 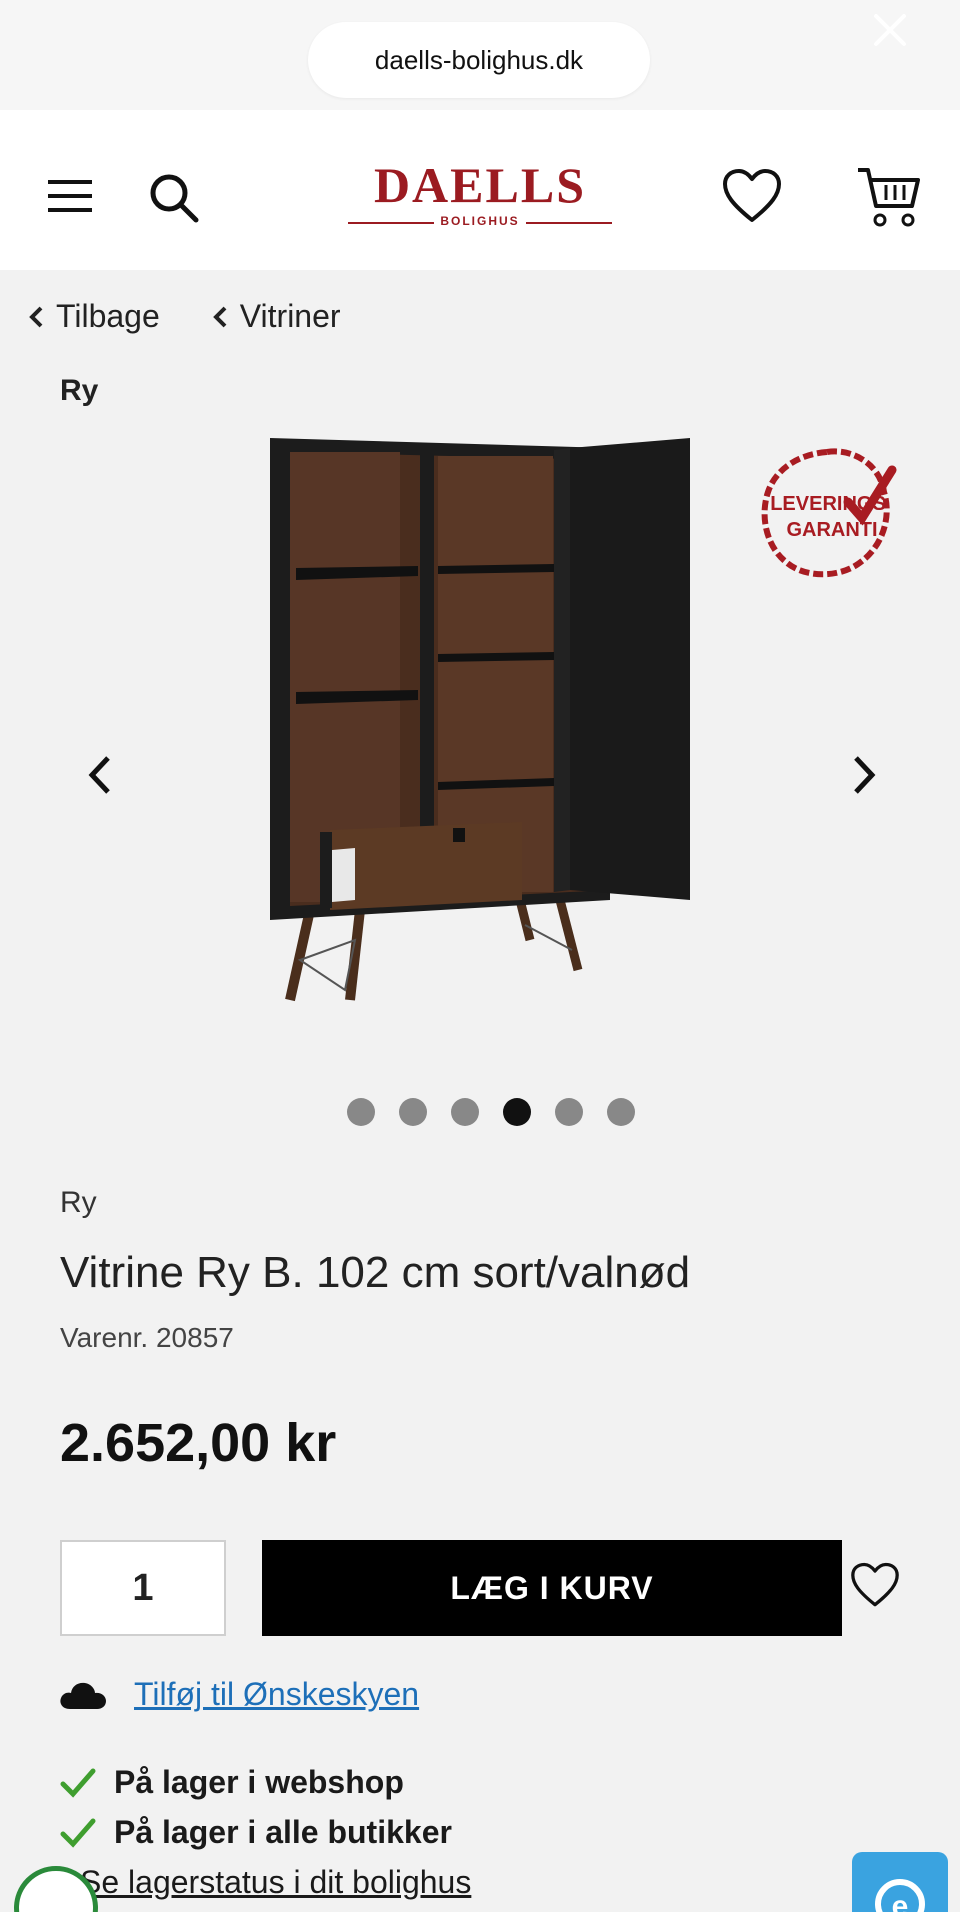 I want to click on back-label: Tilbage, so click(x=108, y=316).